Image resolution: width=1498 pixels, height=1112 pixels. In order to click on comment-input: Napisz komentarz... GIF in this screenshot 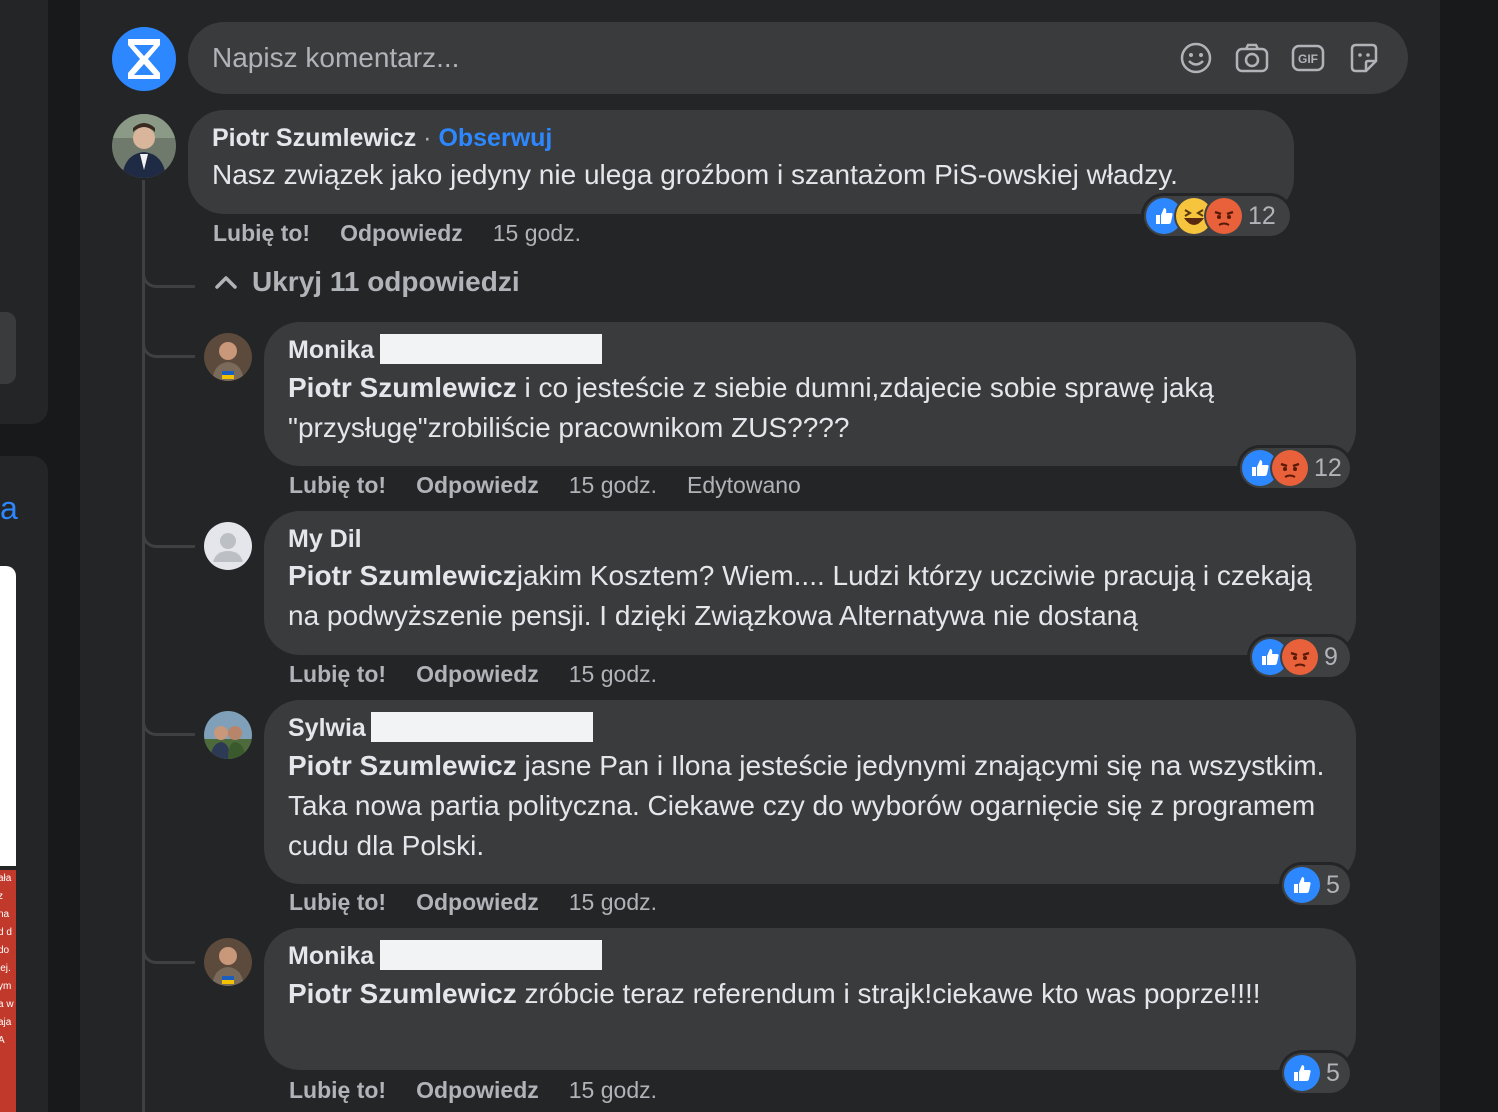, I will do `click(798, 58)`.